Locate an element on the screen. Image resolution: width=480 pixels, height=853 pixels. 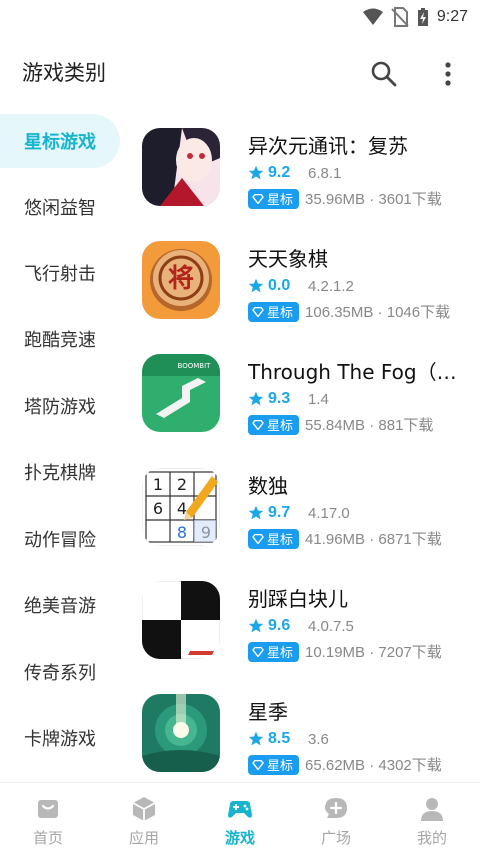
tab-apps: 应用 is located at coordinates (144, 818).